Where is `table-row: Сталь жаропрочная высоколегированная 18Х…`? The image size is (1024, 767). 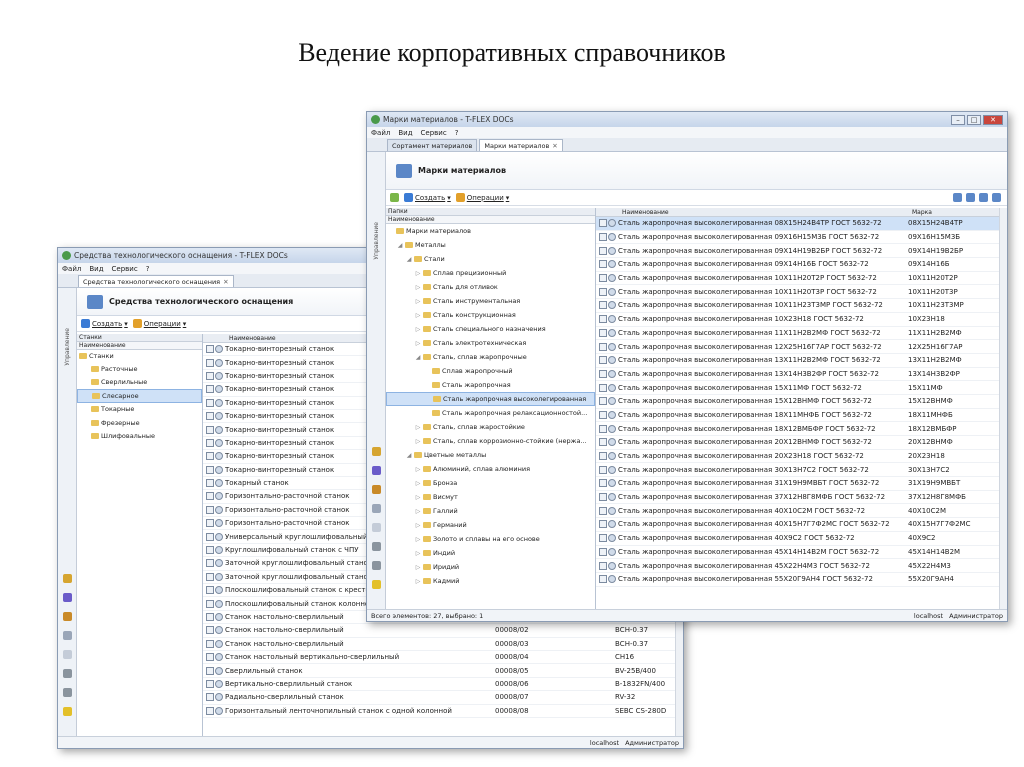 table-row: Сталь жаропрочная высоколегированная 18Х… is located at coordinates (797, 429).